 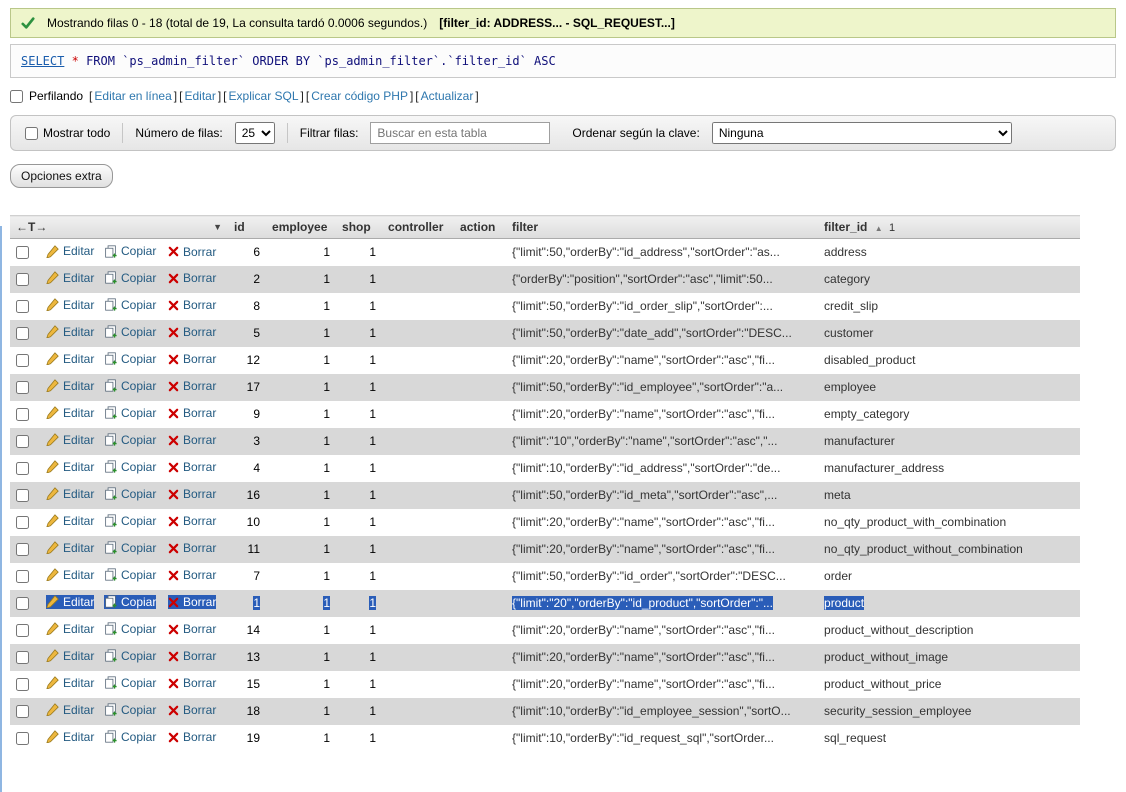 I want to click on header-employee: employee, so click(x=301, y=227).